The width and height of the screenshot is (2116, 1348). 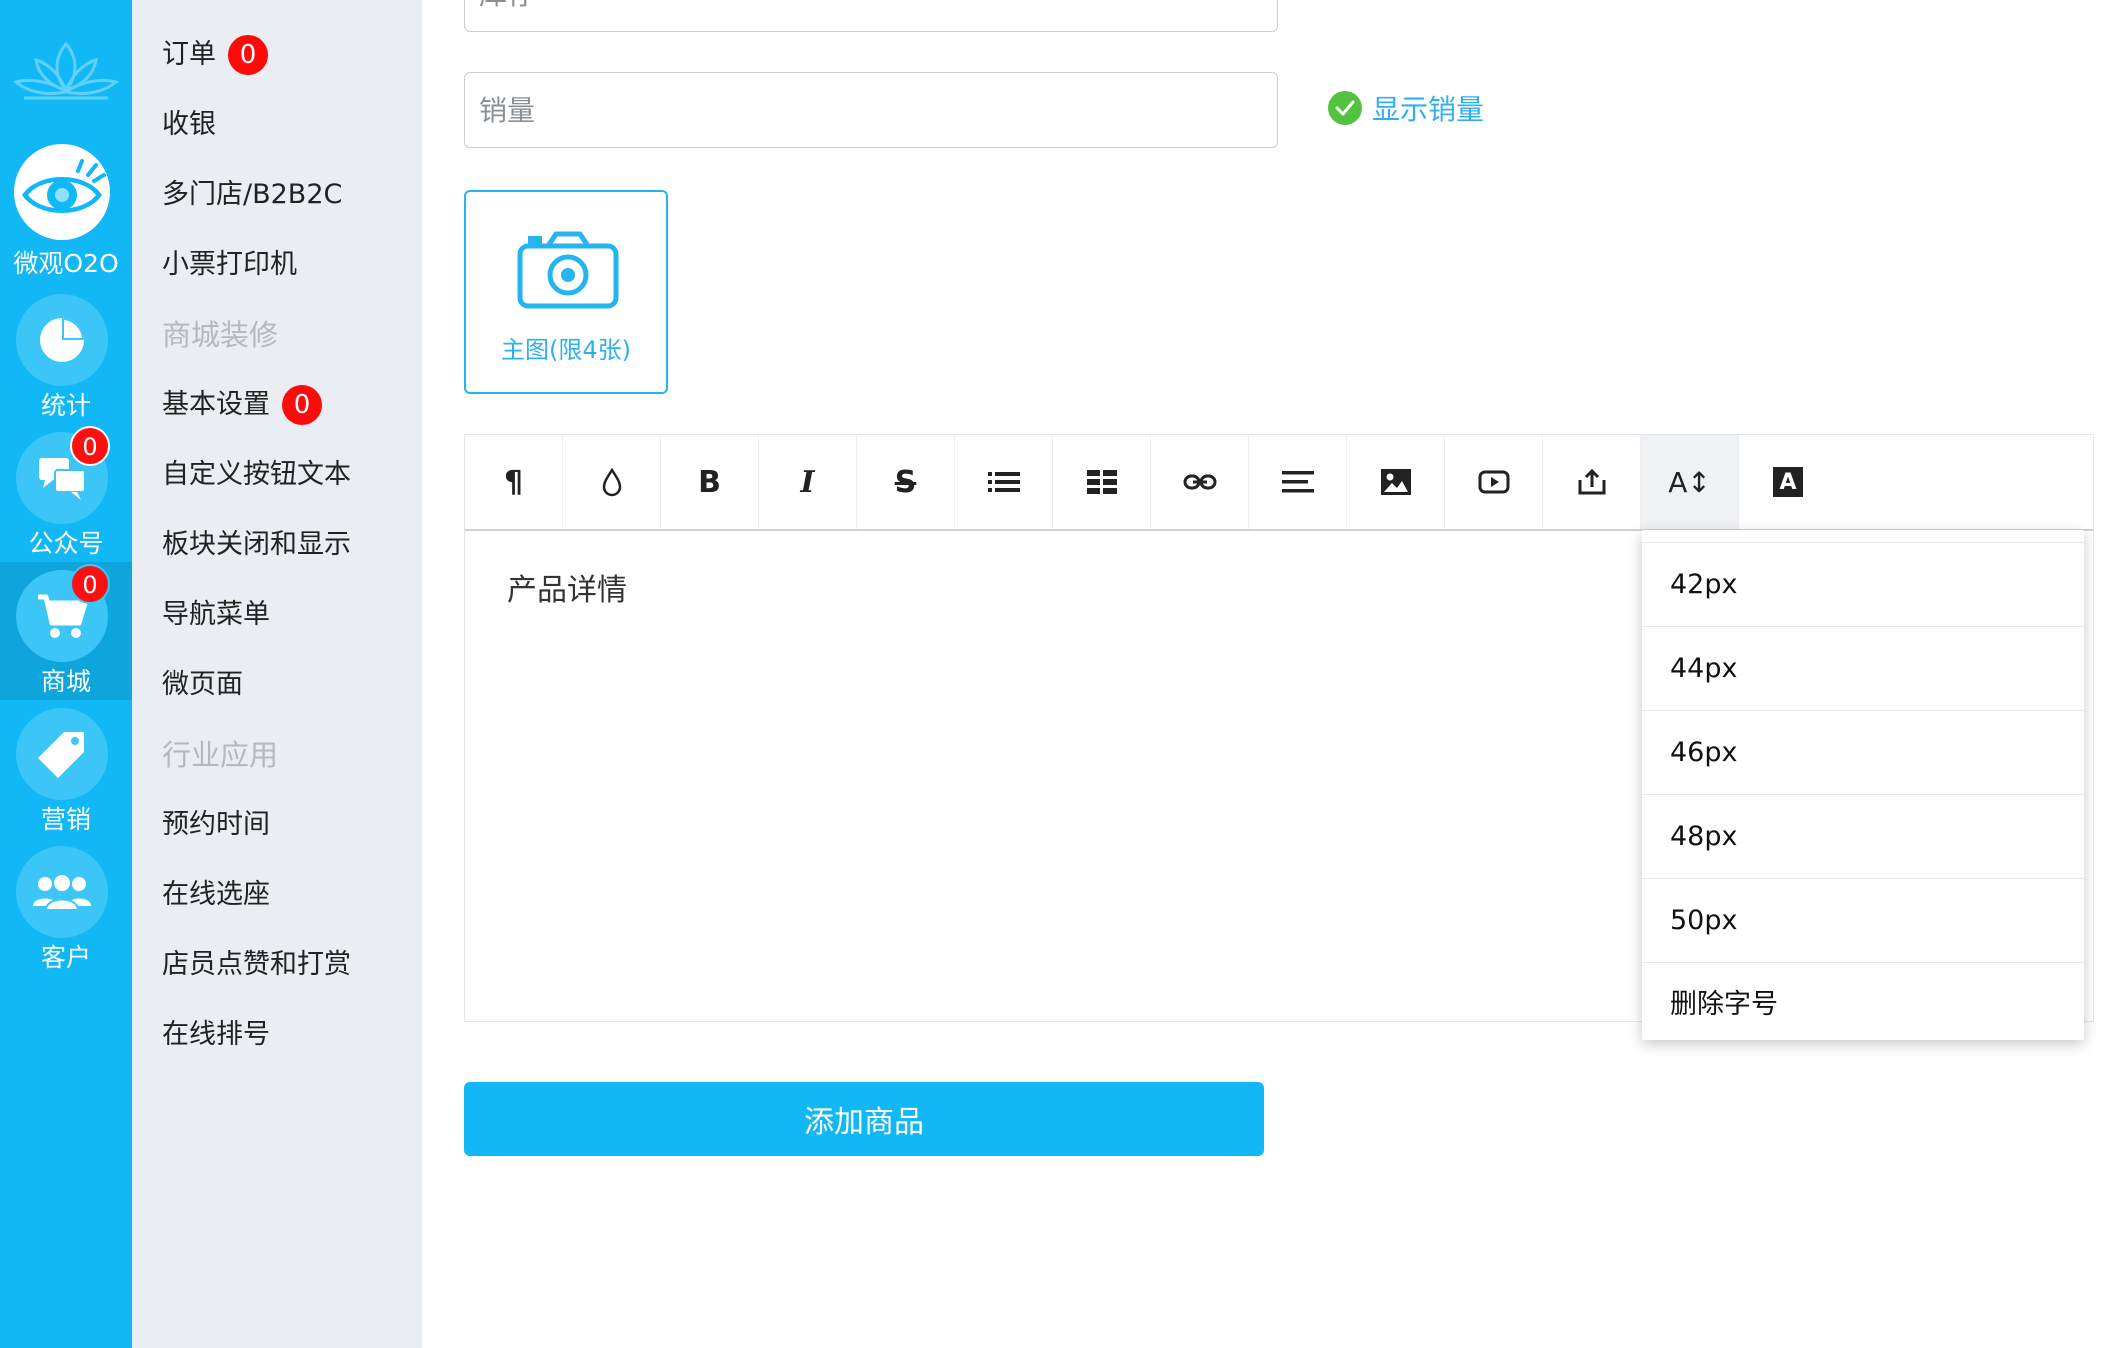 I want to click on rail-item-customers: 客户, so click(x=66, y=907).